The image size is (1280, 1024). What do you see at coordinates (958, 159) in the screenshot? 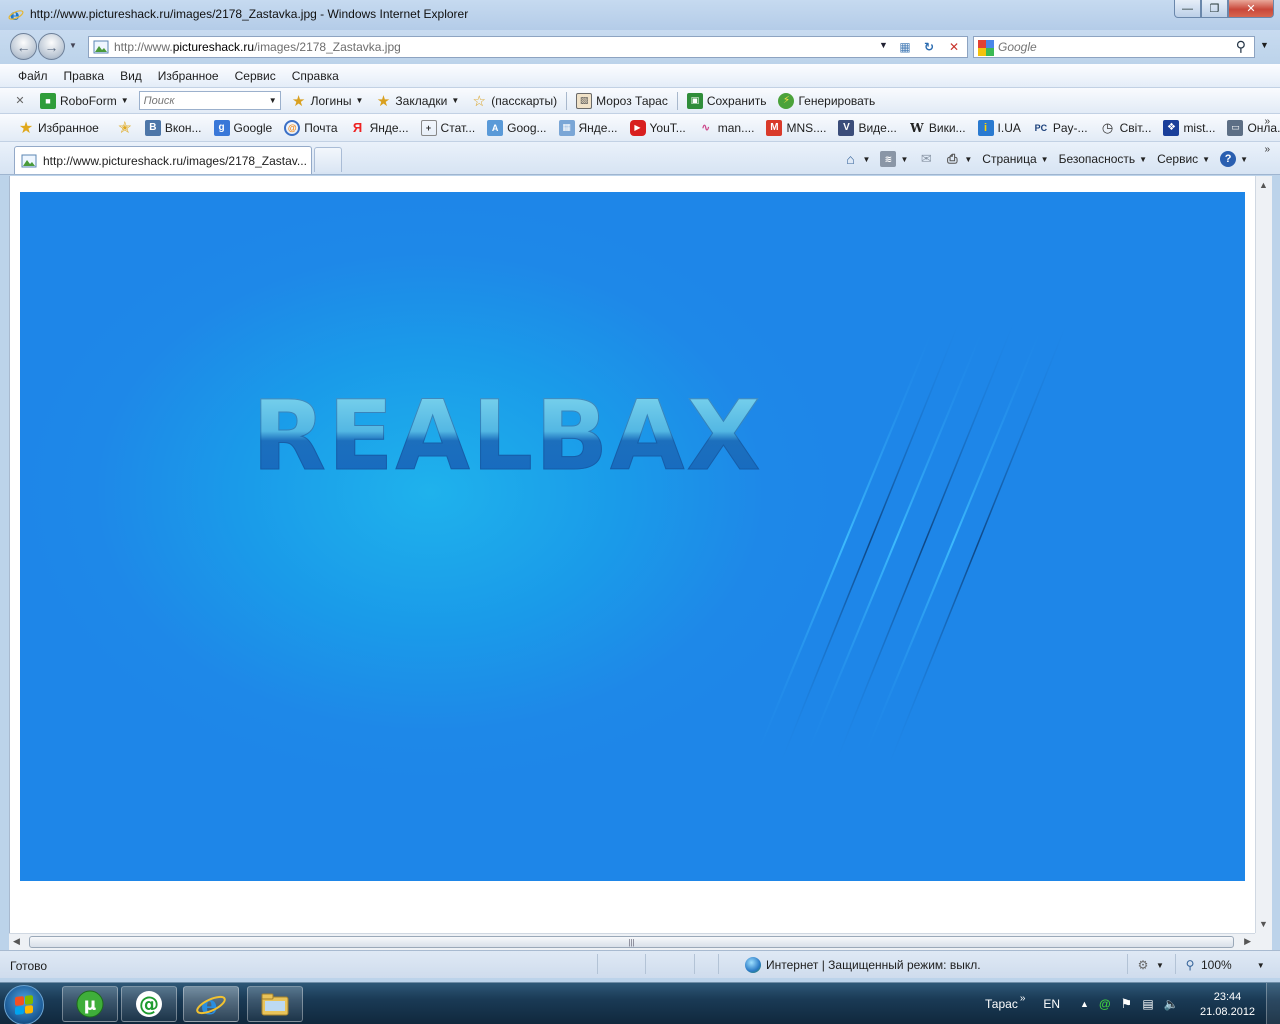
I see `print-button: ⎙ ▼` at bounding box center [958, 159].